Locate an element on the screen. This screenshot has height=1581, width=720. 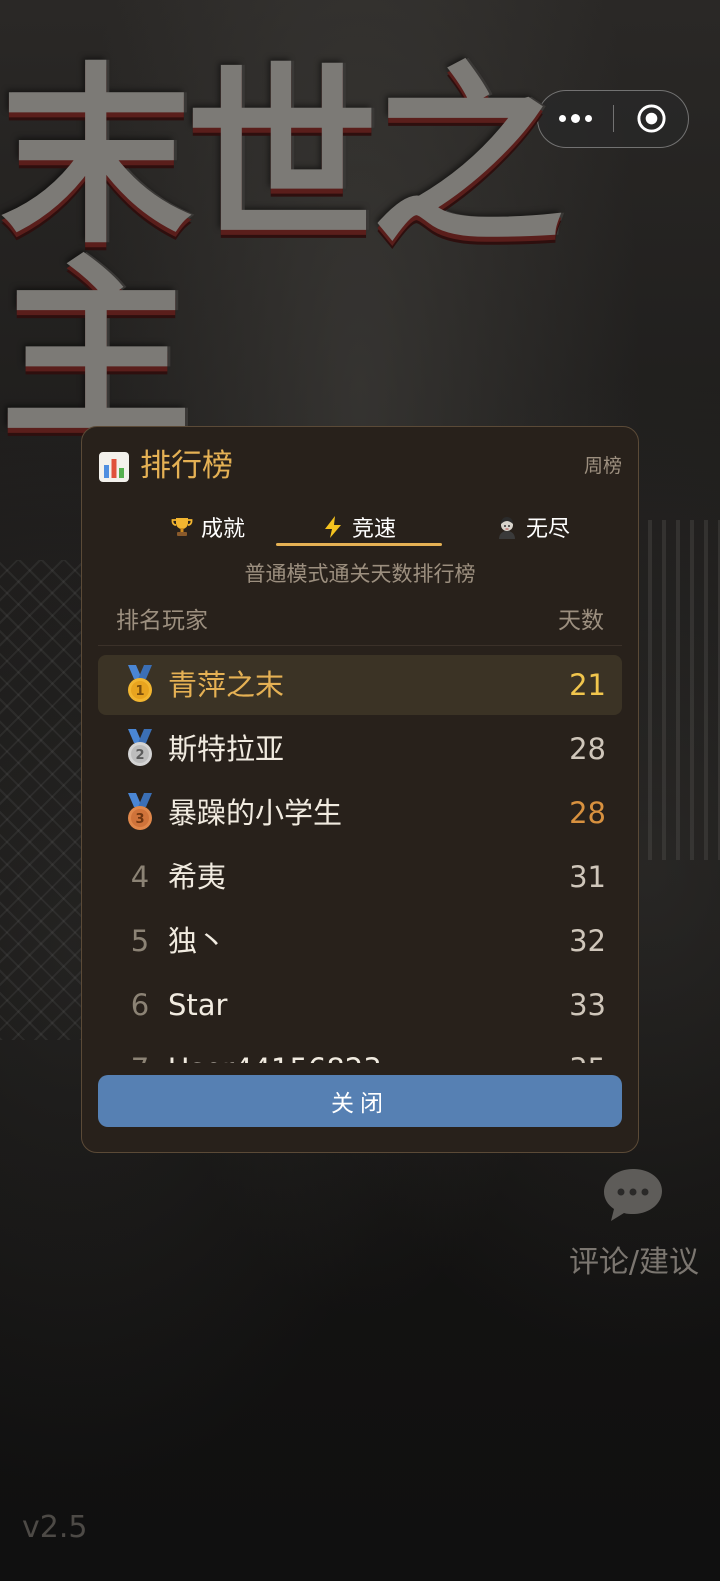
table-row: 7 User44156823 35 is located at coordinates (360, 1051).